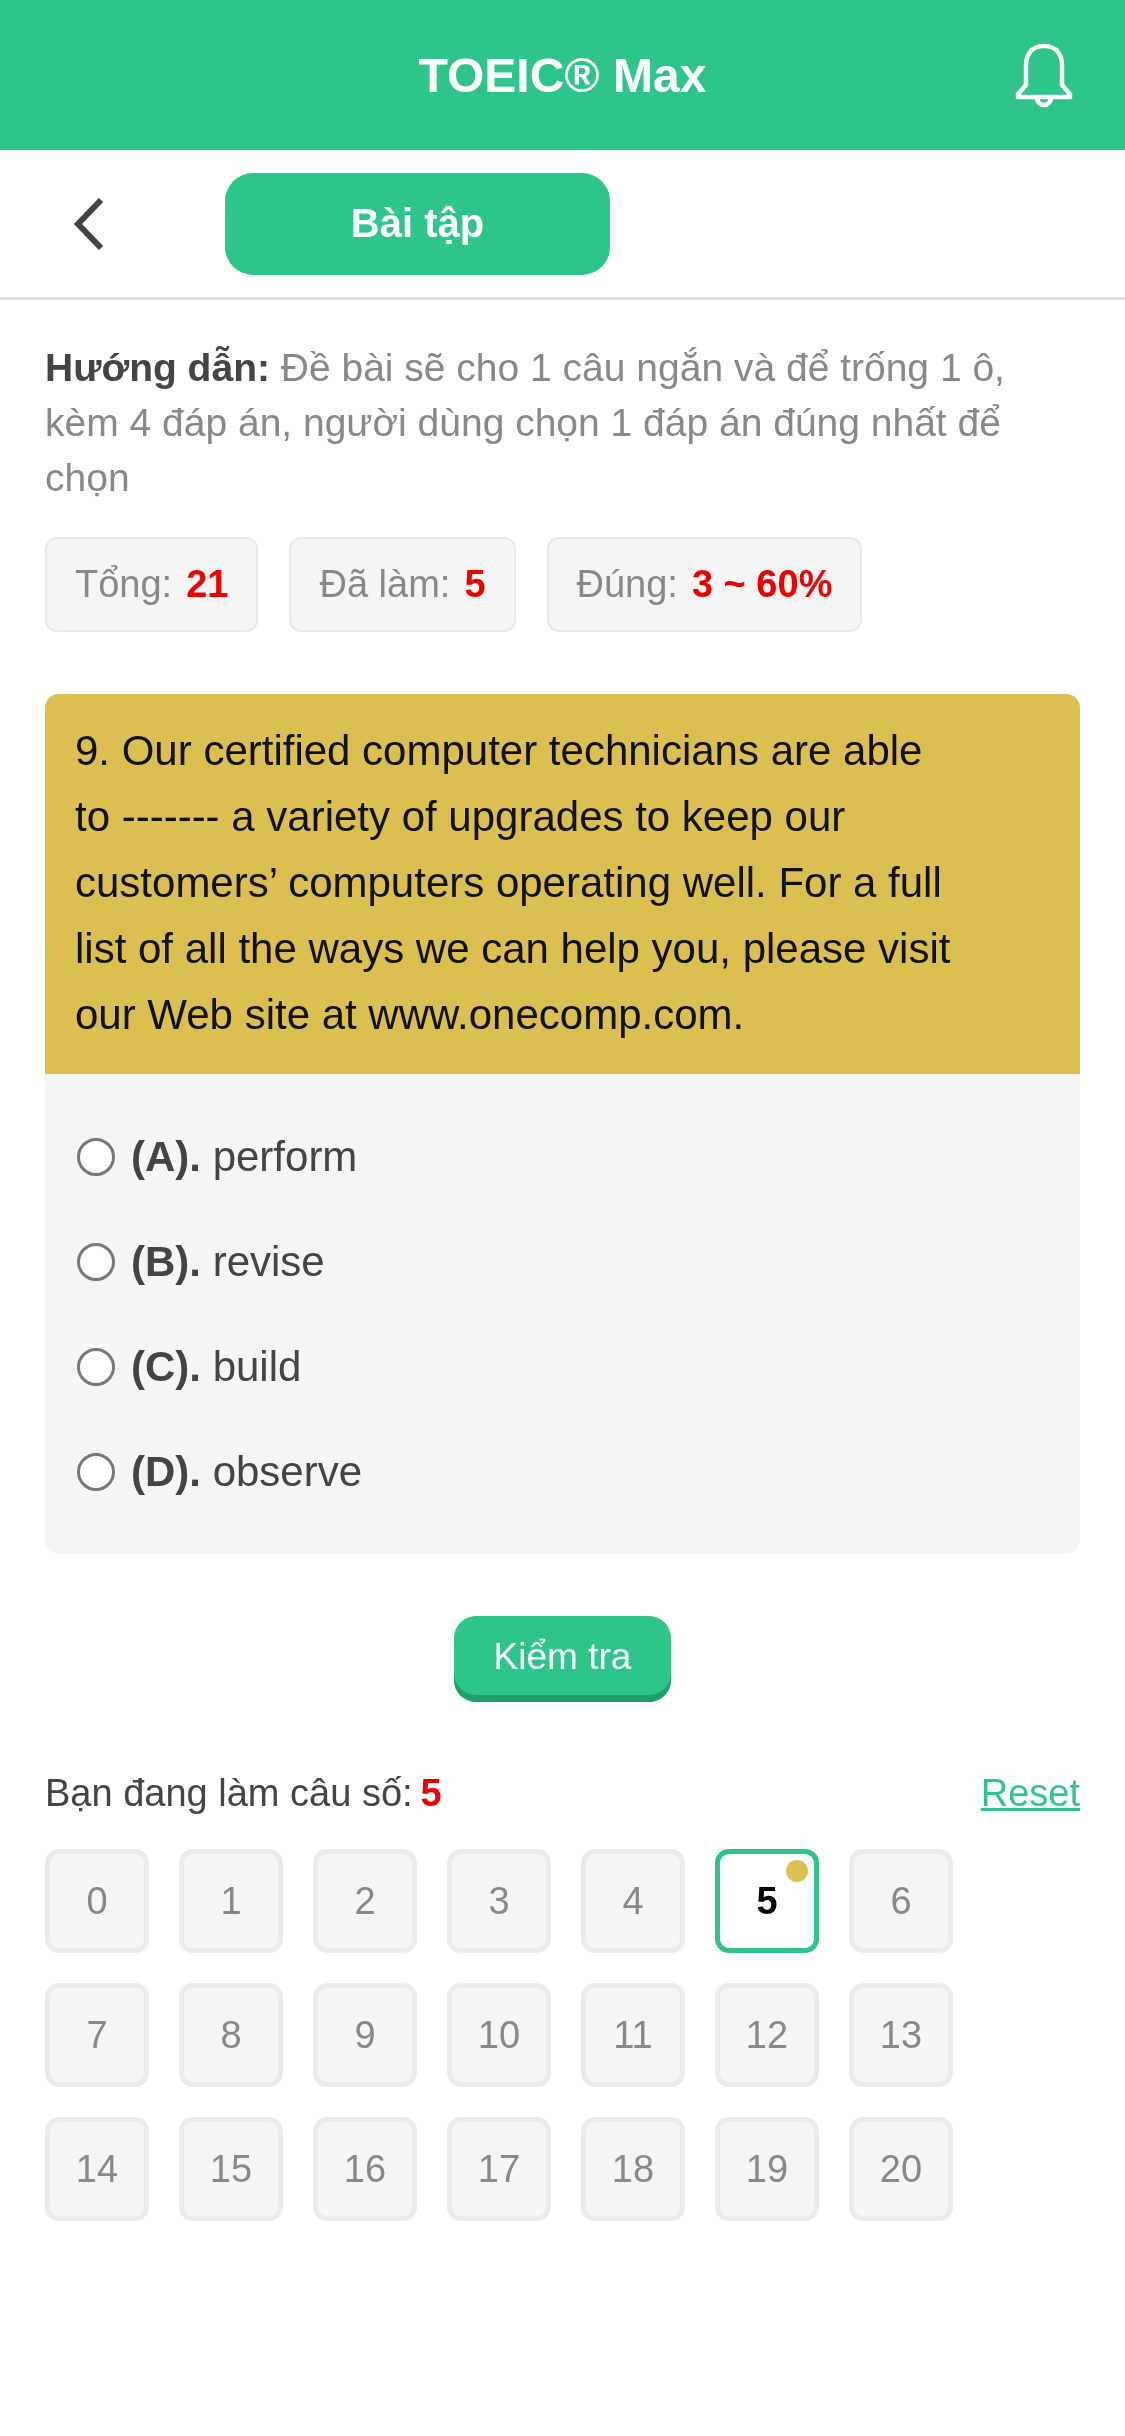 The image size is (1125, 2436). Describe the element at coordinates (1030, 1793) in the screenshot. I see `reset-link: Reset` at that location.